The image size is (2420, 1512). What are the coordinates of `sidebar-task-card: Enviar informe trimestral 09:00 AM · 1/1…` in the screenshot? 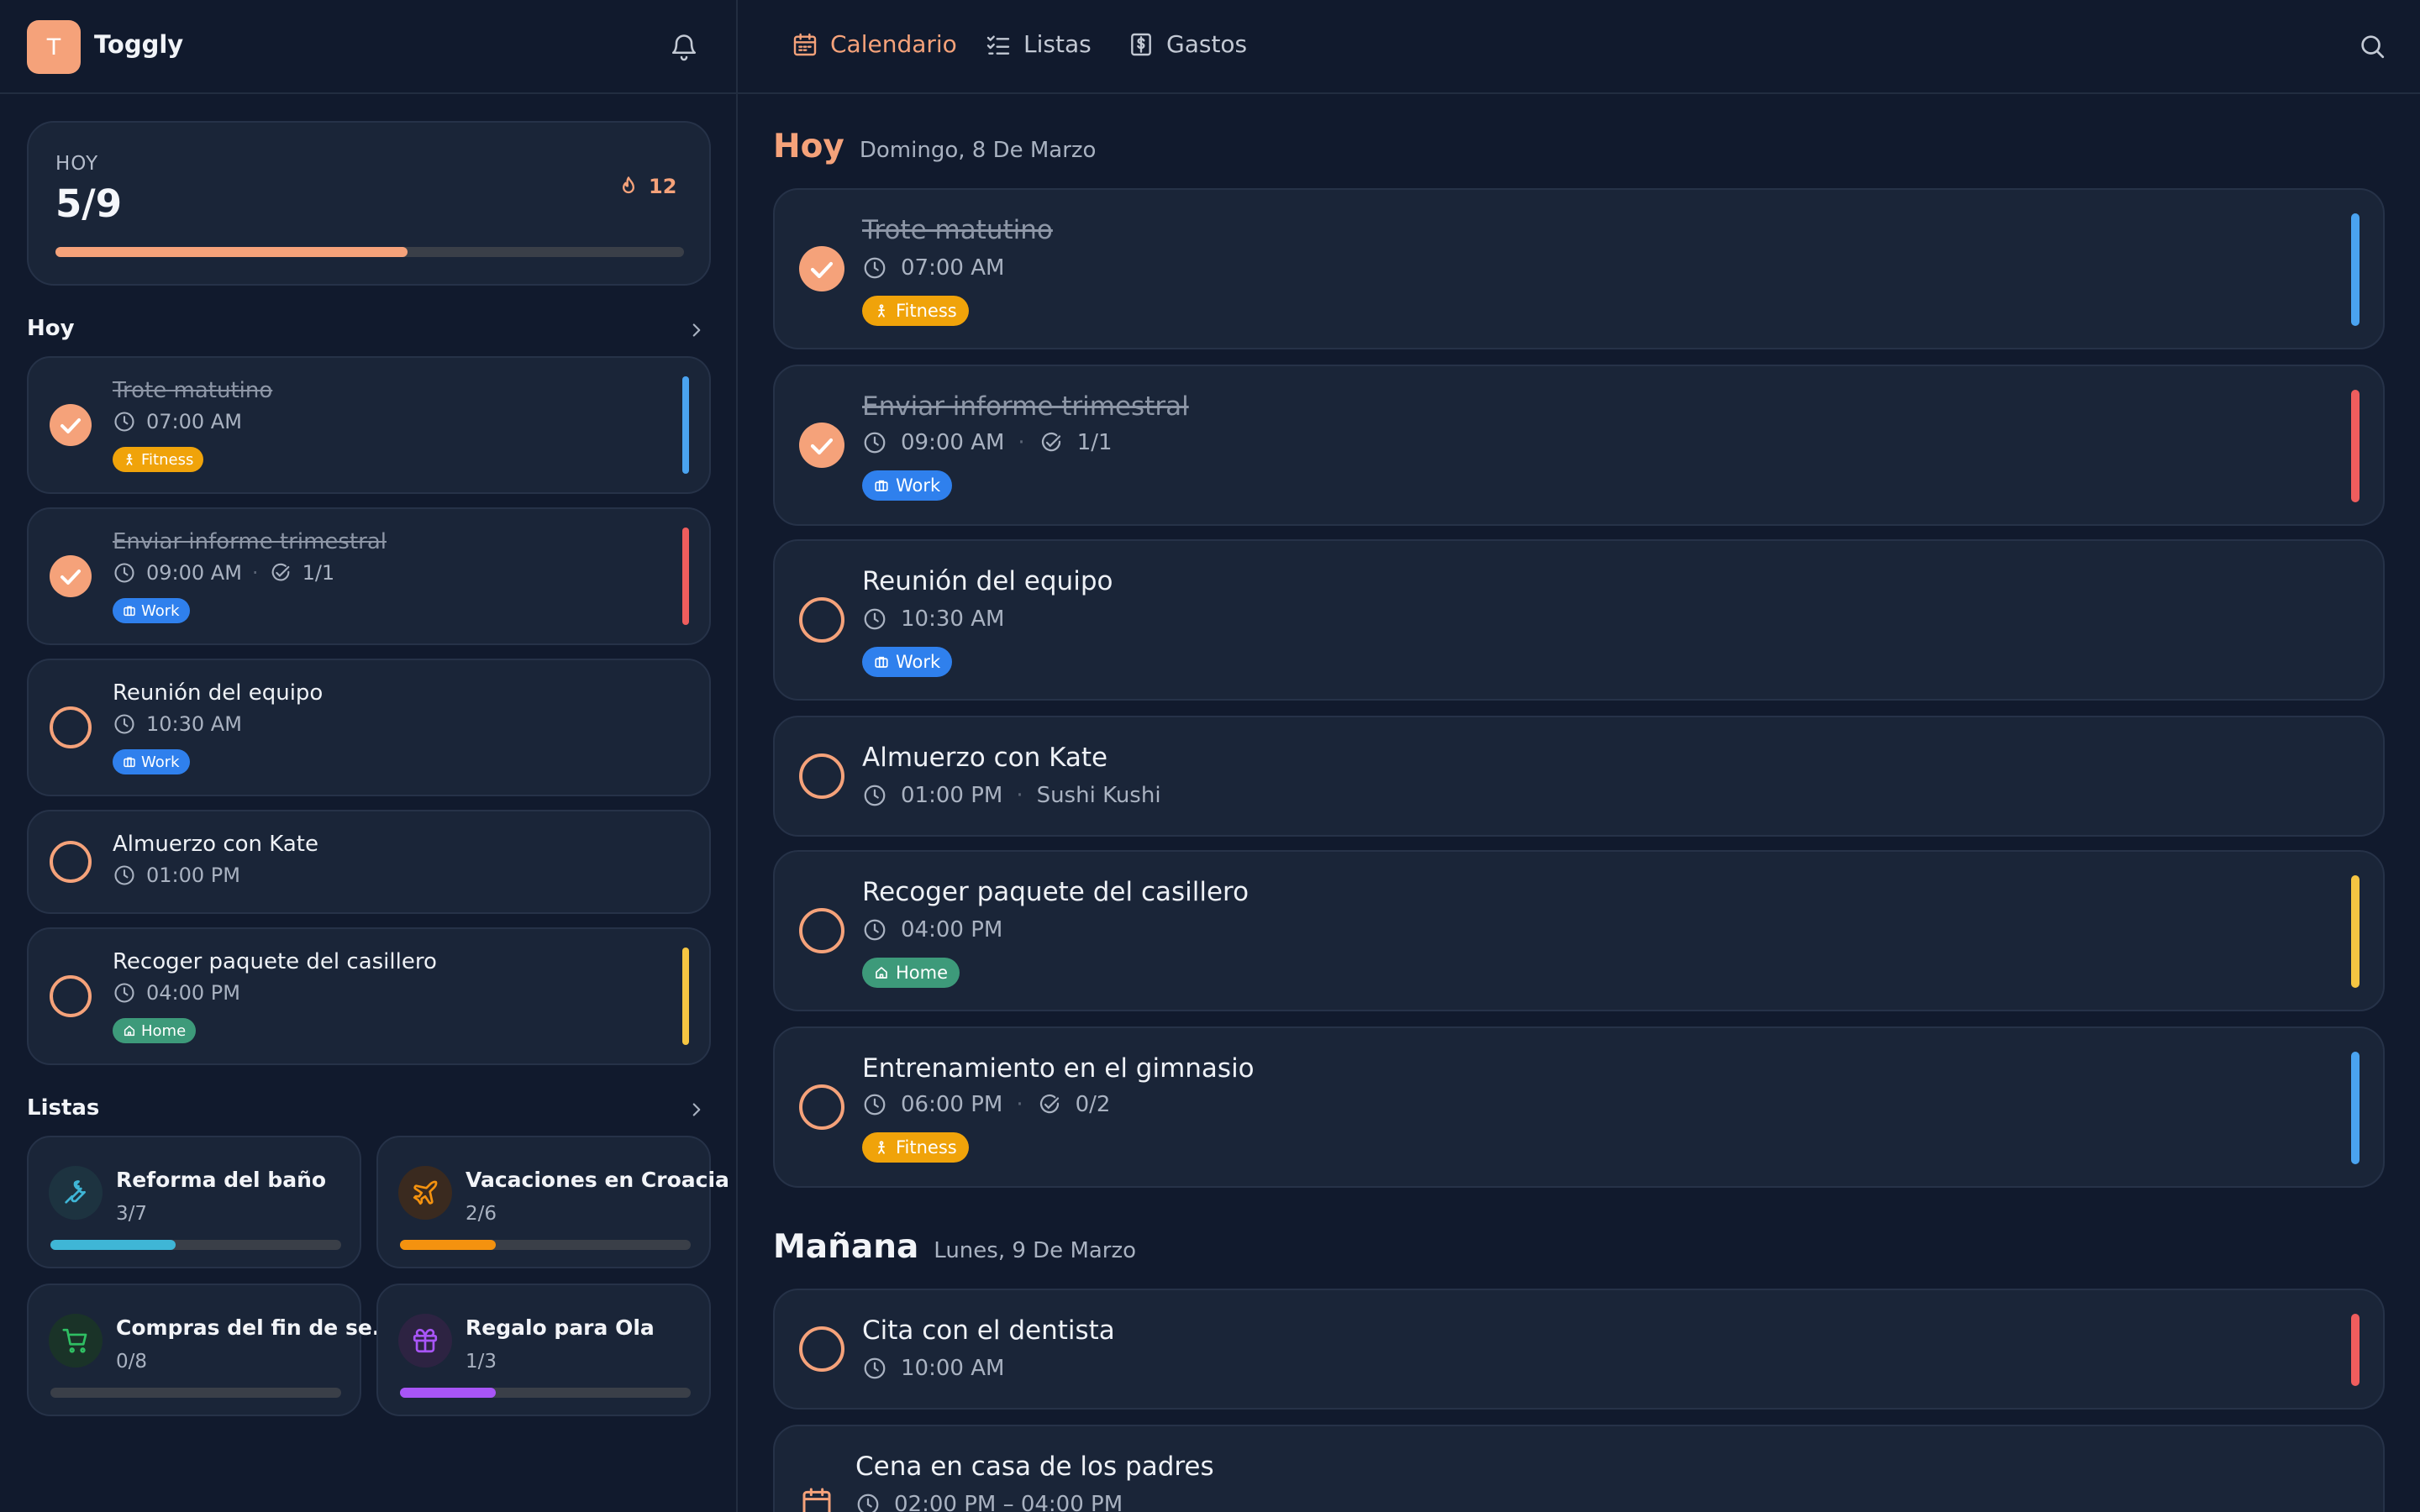 It's located at (369, 576).